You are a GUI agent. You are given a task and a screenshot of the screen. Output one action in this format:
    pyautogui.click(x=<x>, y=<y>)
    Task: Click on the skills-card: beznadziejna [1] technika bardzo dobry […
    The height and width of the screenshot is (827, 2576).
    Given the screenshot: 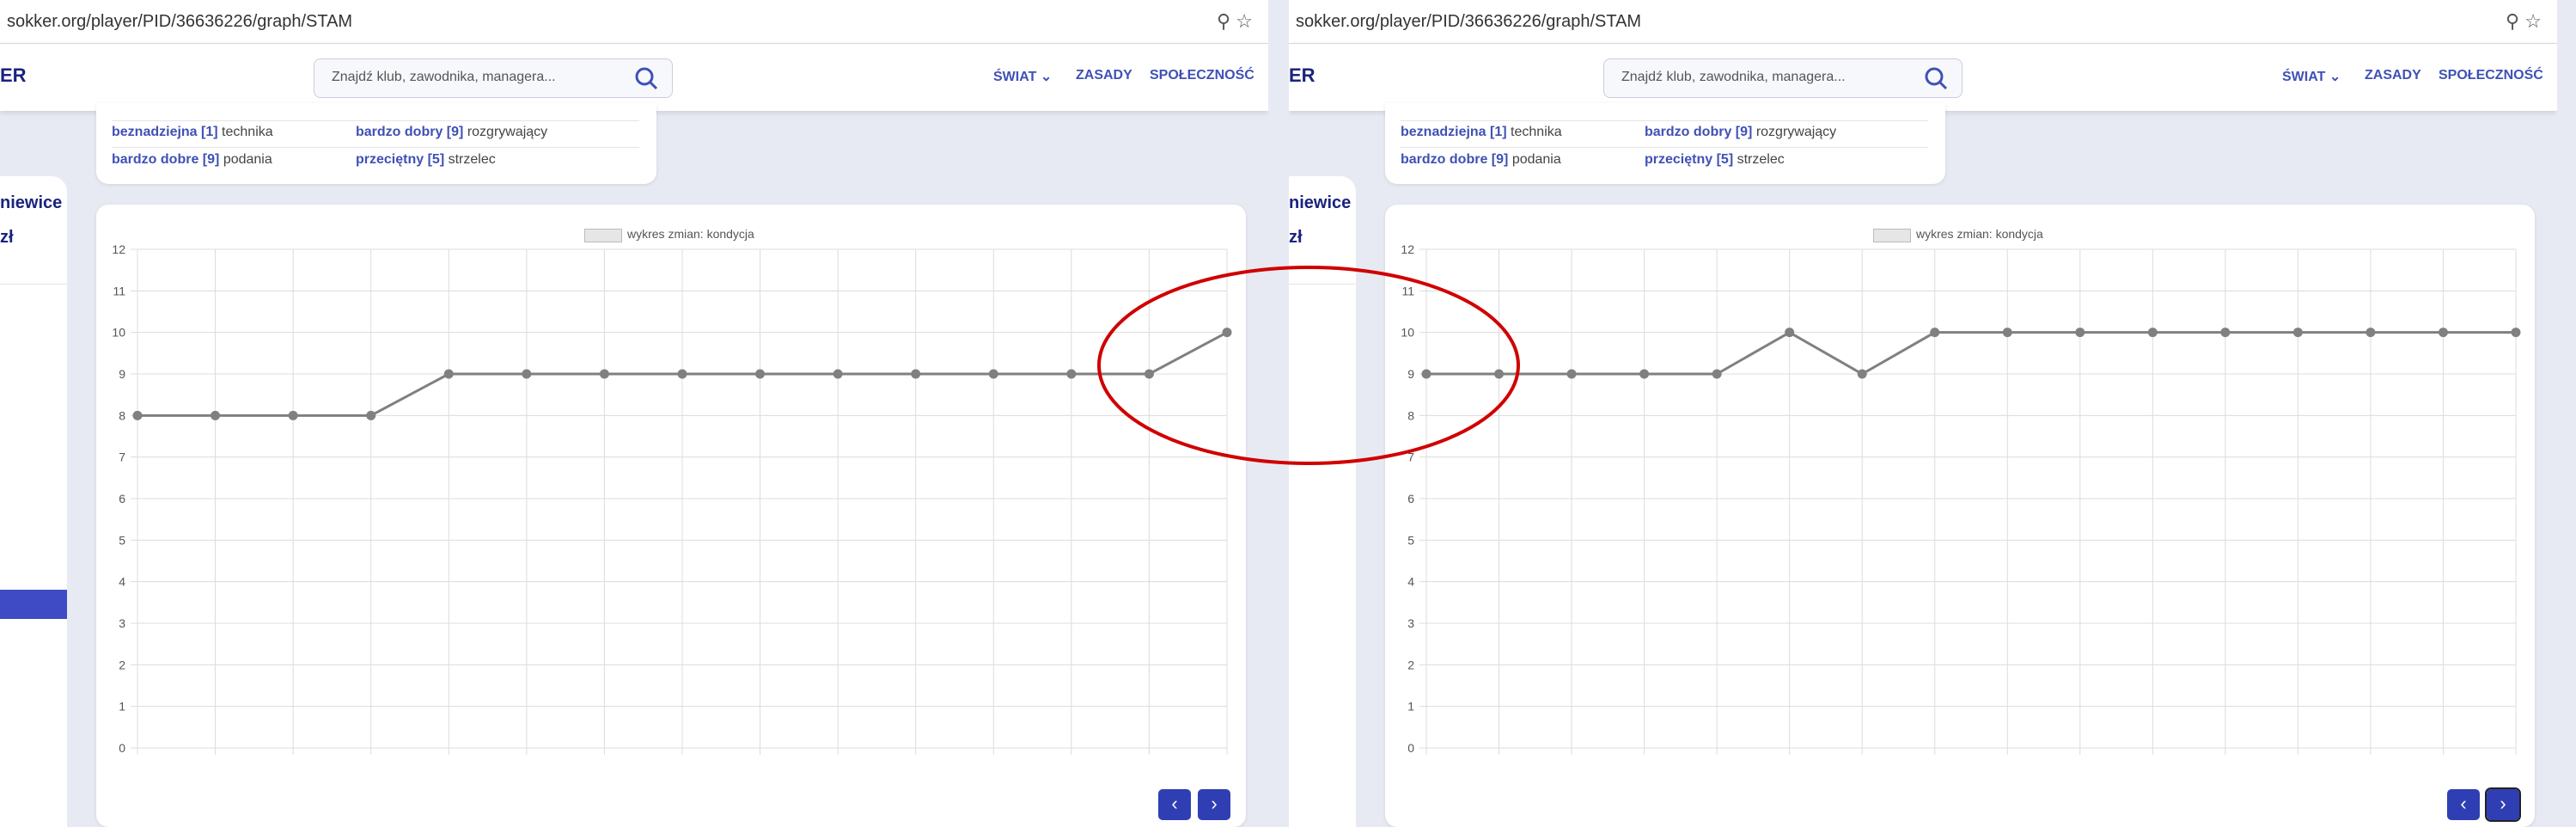 What is the action you would take?
    pyautogui.click(x=376, y=143)
    